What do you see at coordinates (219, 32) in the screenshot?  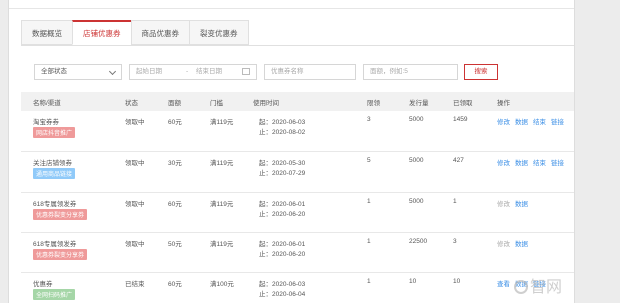 I see `tab-fission-coupons: 裂变优惠券` at bounding box center [219, 32].